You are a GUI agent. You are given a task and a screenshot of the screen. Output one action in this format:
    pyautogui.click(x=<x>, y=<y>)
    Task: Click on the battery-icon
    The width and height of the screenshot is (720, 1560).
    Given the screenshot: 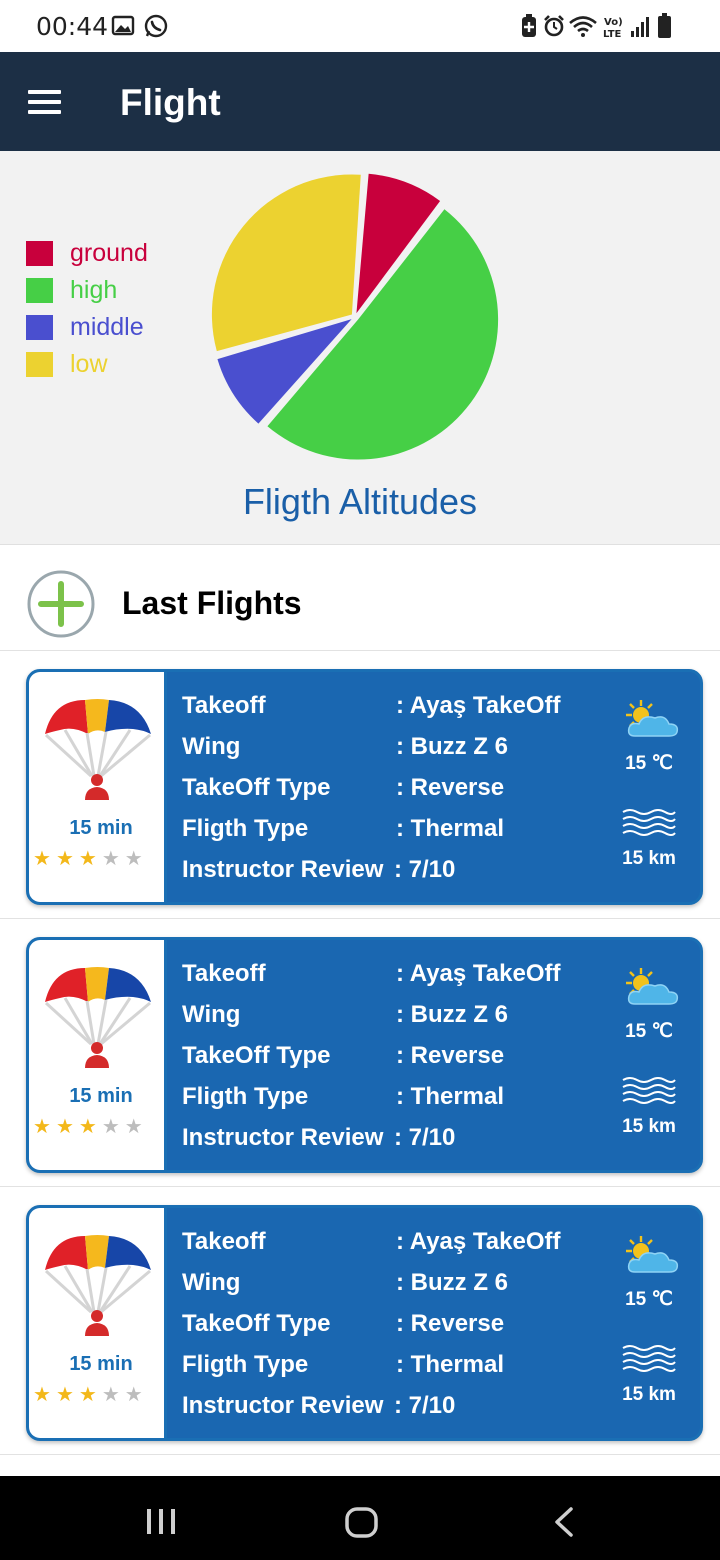 What is the action you would take?
    pyautogui.click(x=664, y=25)
    